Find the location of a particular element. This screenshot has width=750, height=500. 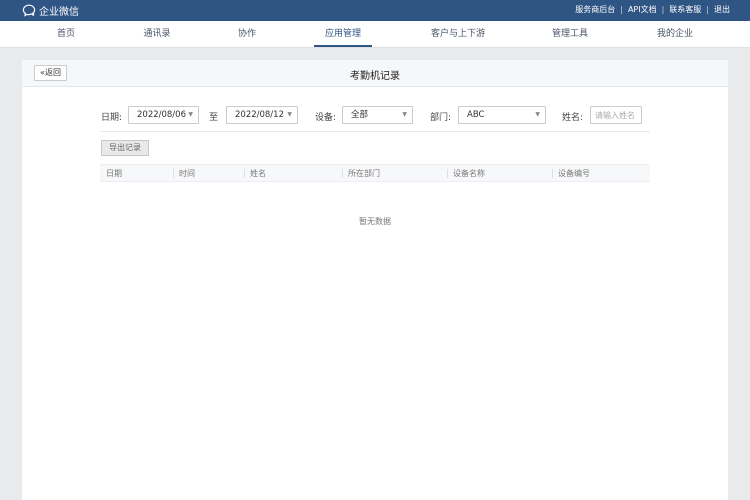

date-to-label: 至 is located at coordinates (214, 118).